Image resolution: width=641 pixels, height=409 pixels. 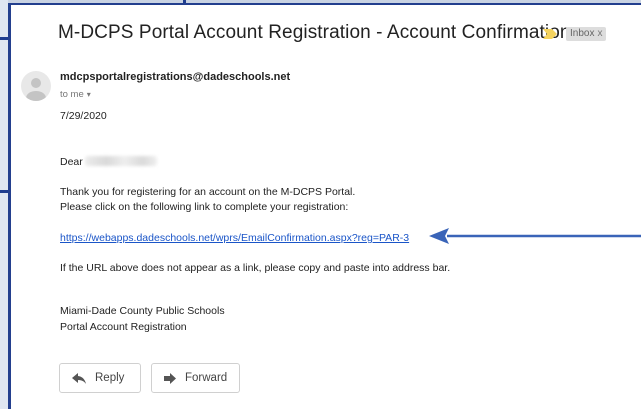 I want to click on reply-button: Reply, so click(x=100, y=378).